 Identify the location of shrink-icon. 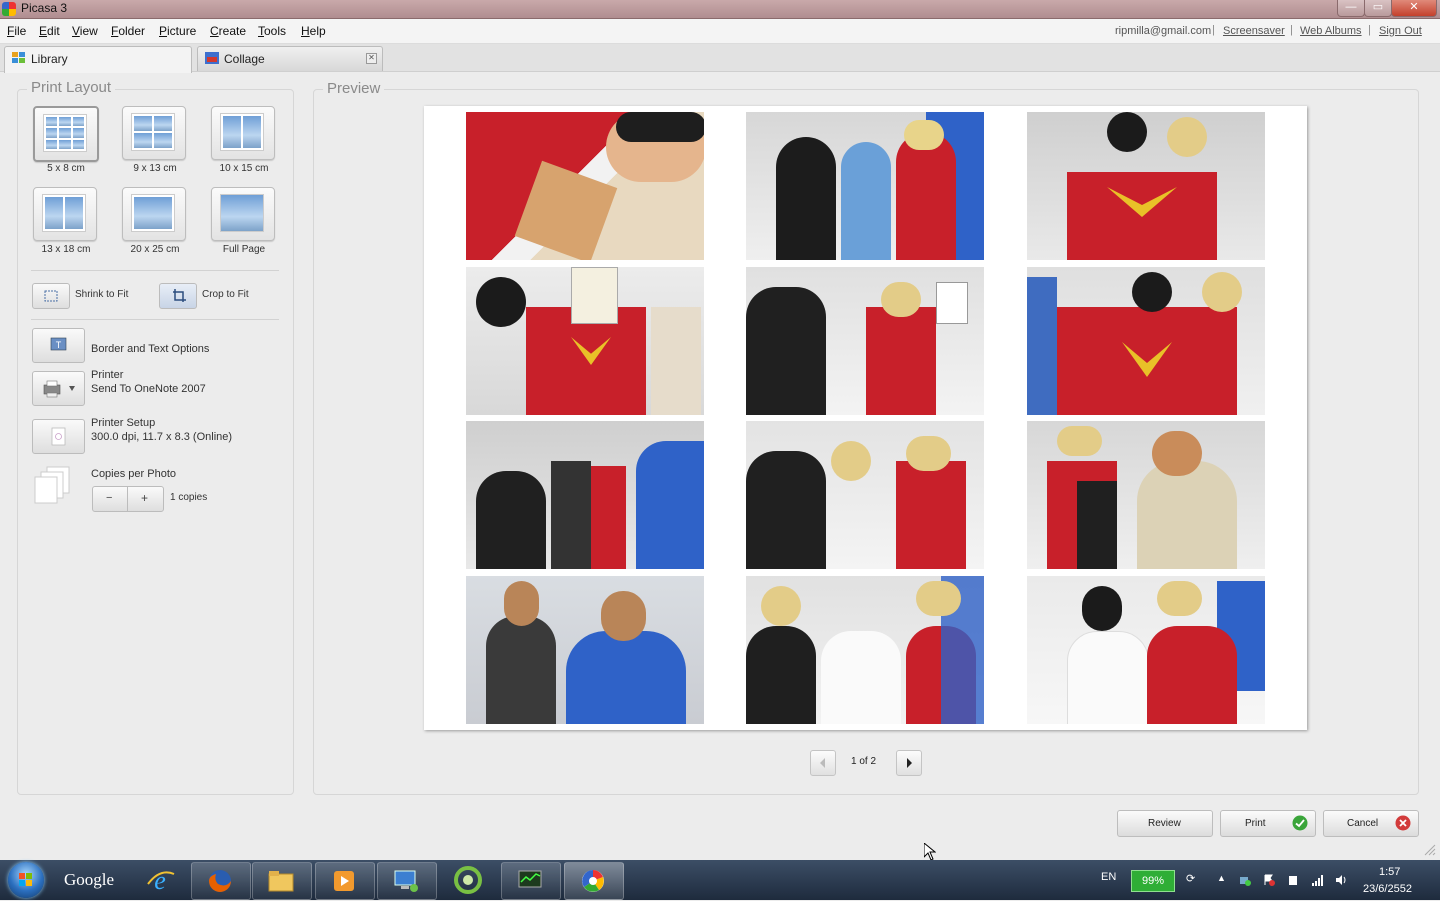
(51, 296).